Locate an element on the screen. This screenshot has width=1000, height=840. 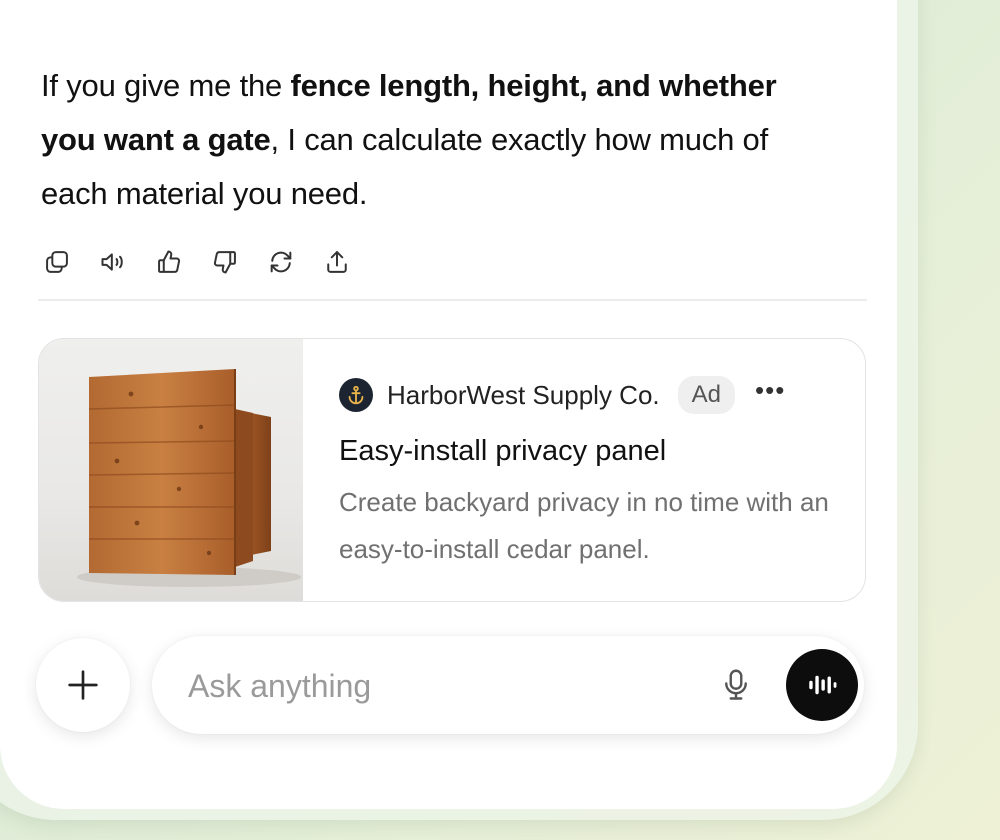
anchor-icon is located at coordinates (356, 395).